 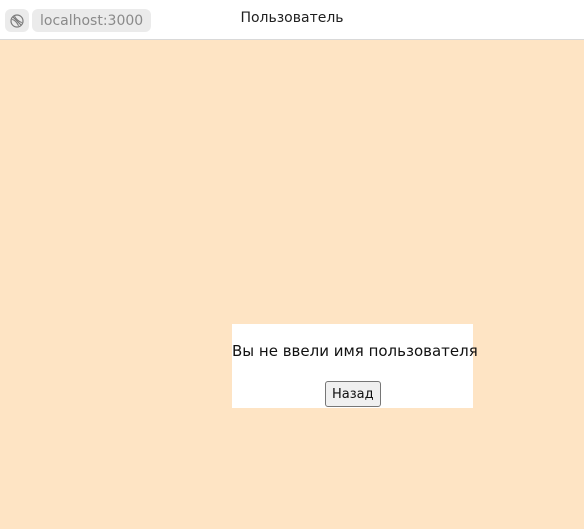 I want to click on message-card: Вы не ввели имя пользователя Назад, so click(x=355, y=366).